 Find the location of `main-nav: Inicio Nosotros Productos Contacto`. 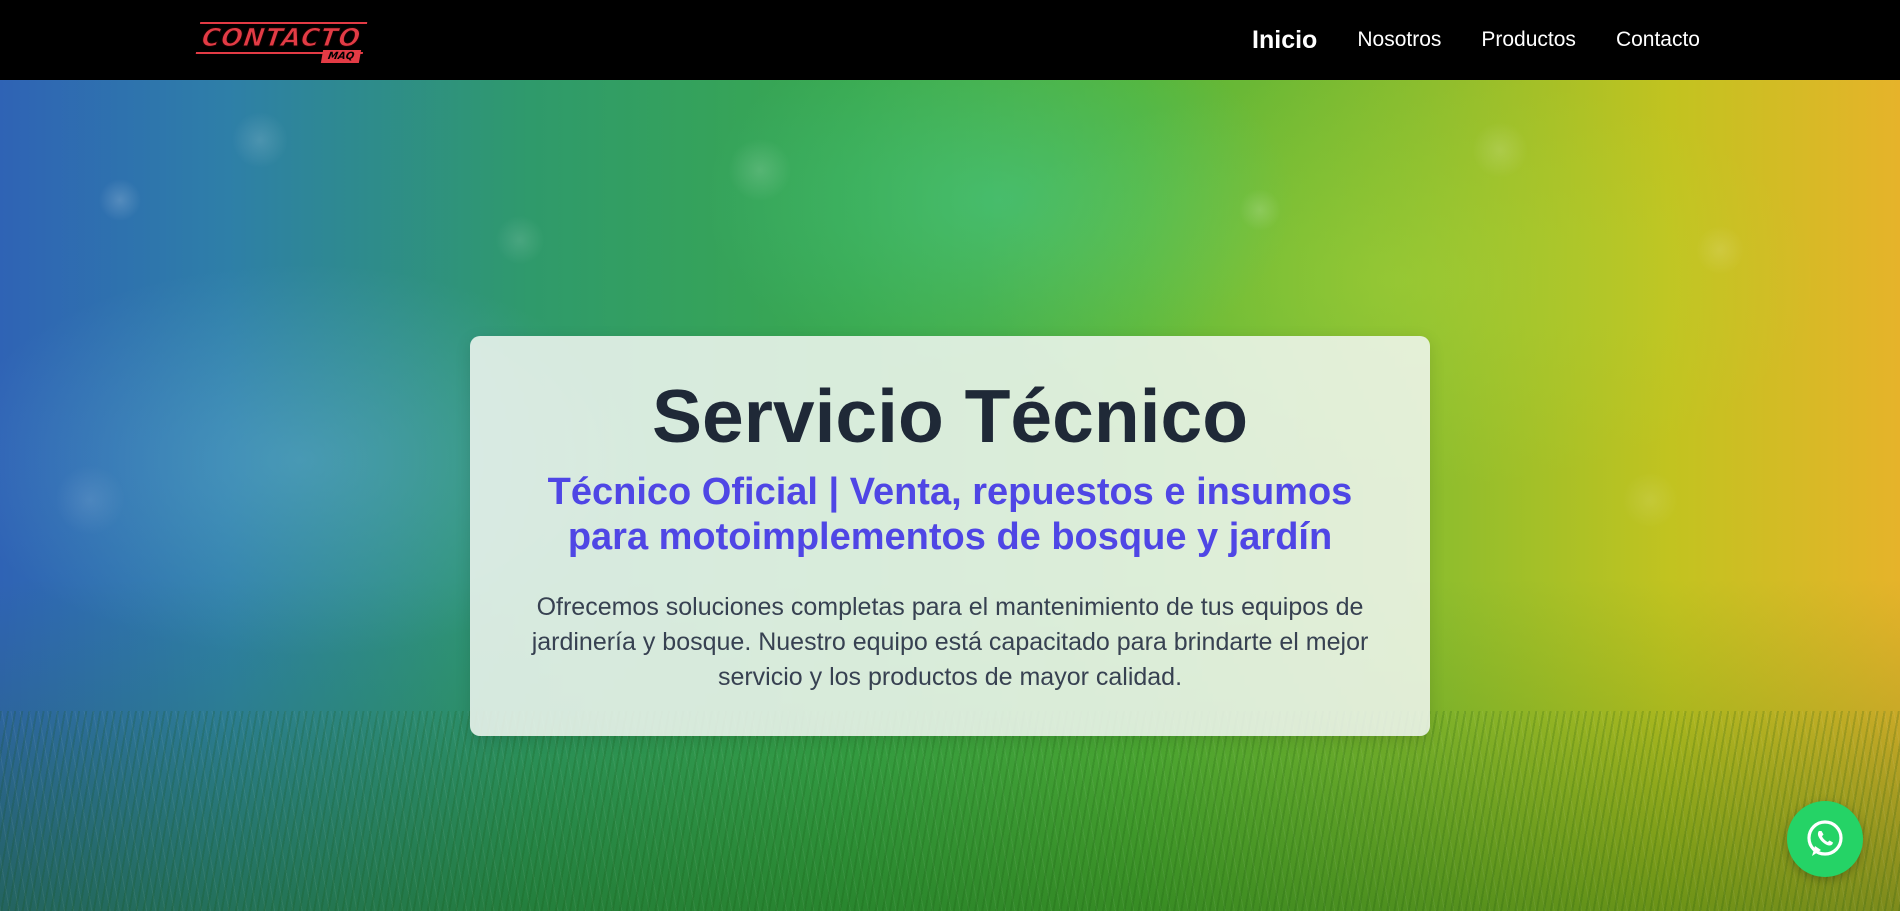

main-nav: Inicio Nosotros Productos Contacto is located at coordinates (1476, 40).